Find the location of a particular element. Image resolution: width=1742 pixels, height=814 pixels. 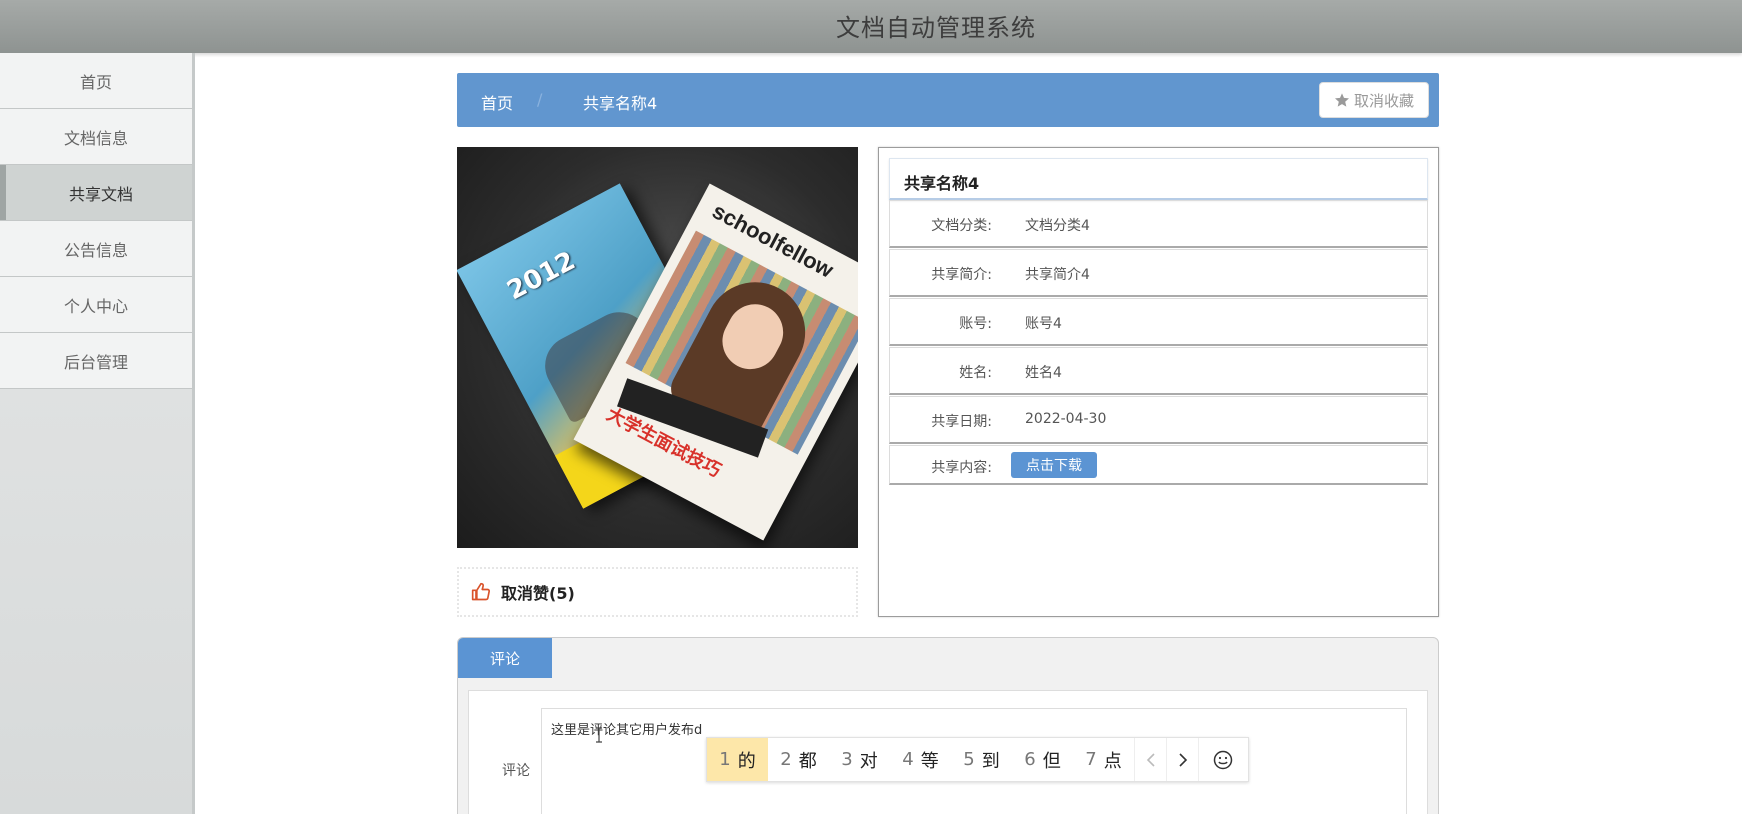

smiley-icon is located at coordinates (1222, 759).